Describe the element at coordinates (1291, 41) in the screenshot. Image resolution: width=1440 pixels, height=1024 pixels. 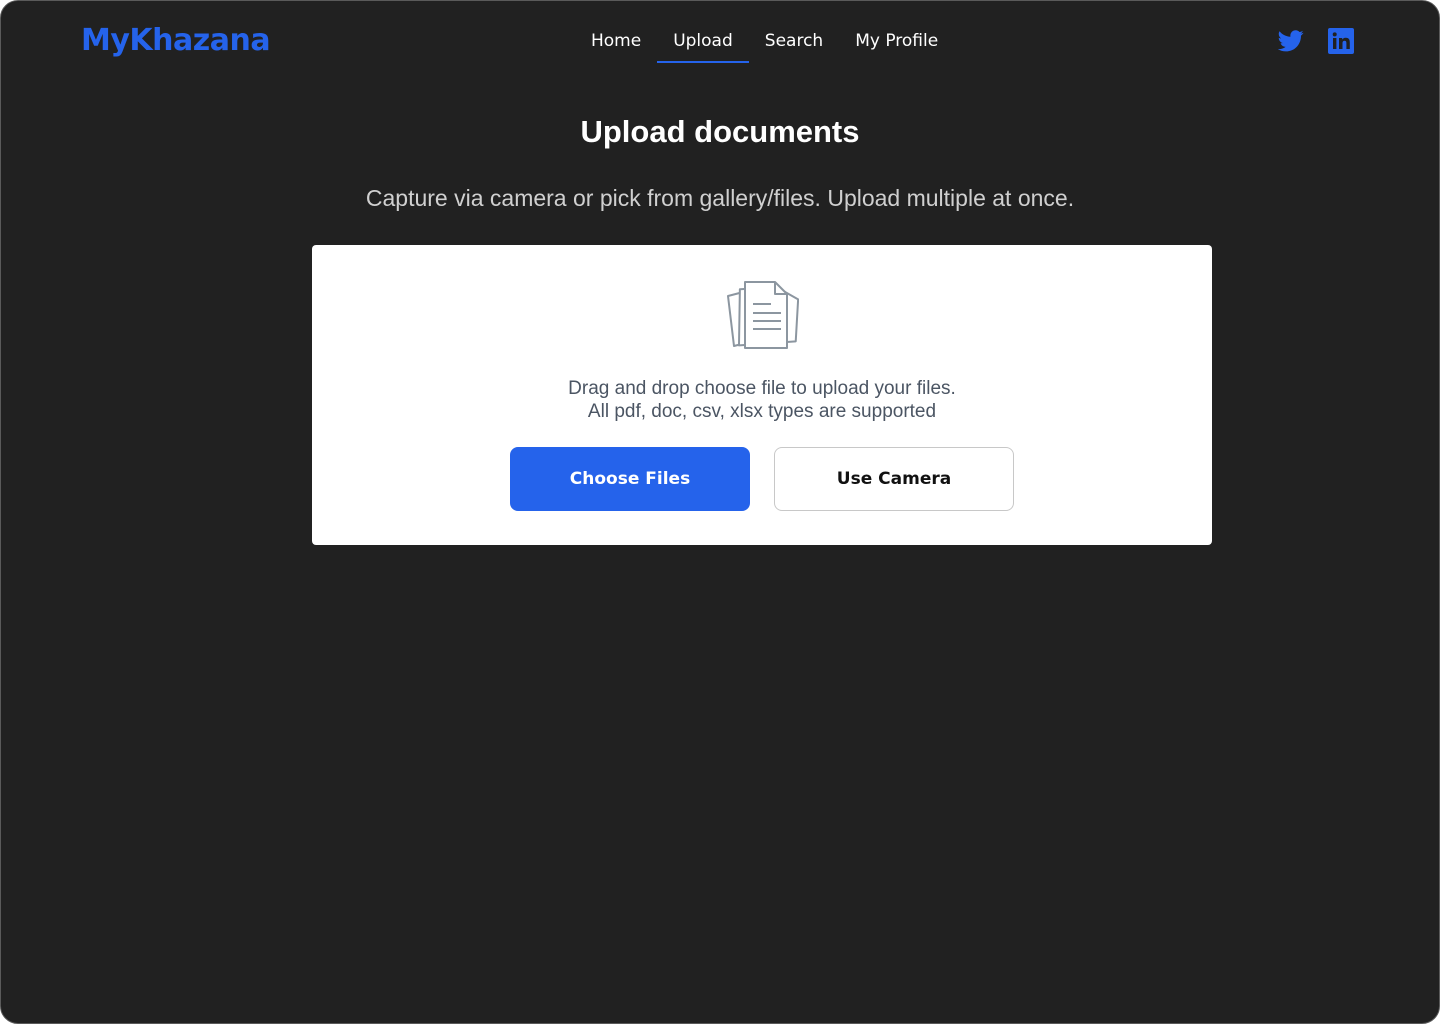
I see `twitter-icon` at that location.